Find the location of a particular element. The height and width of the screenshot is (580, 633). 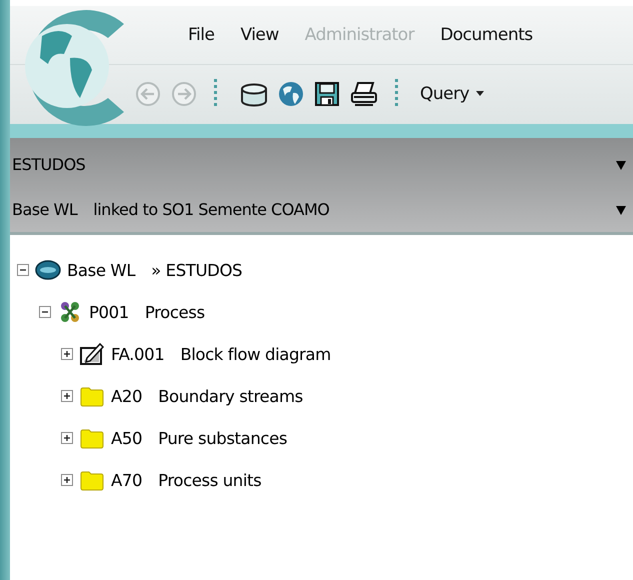

save-icon is located at coordinates (327, 94).